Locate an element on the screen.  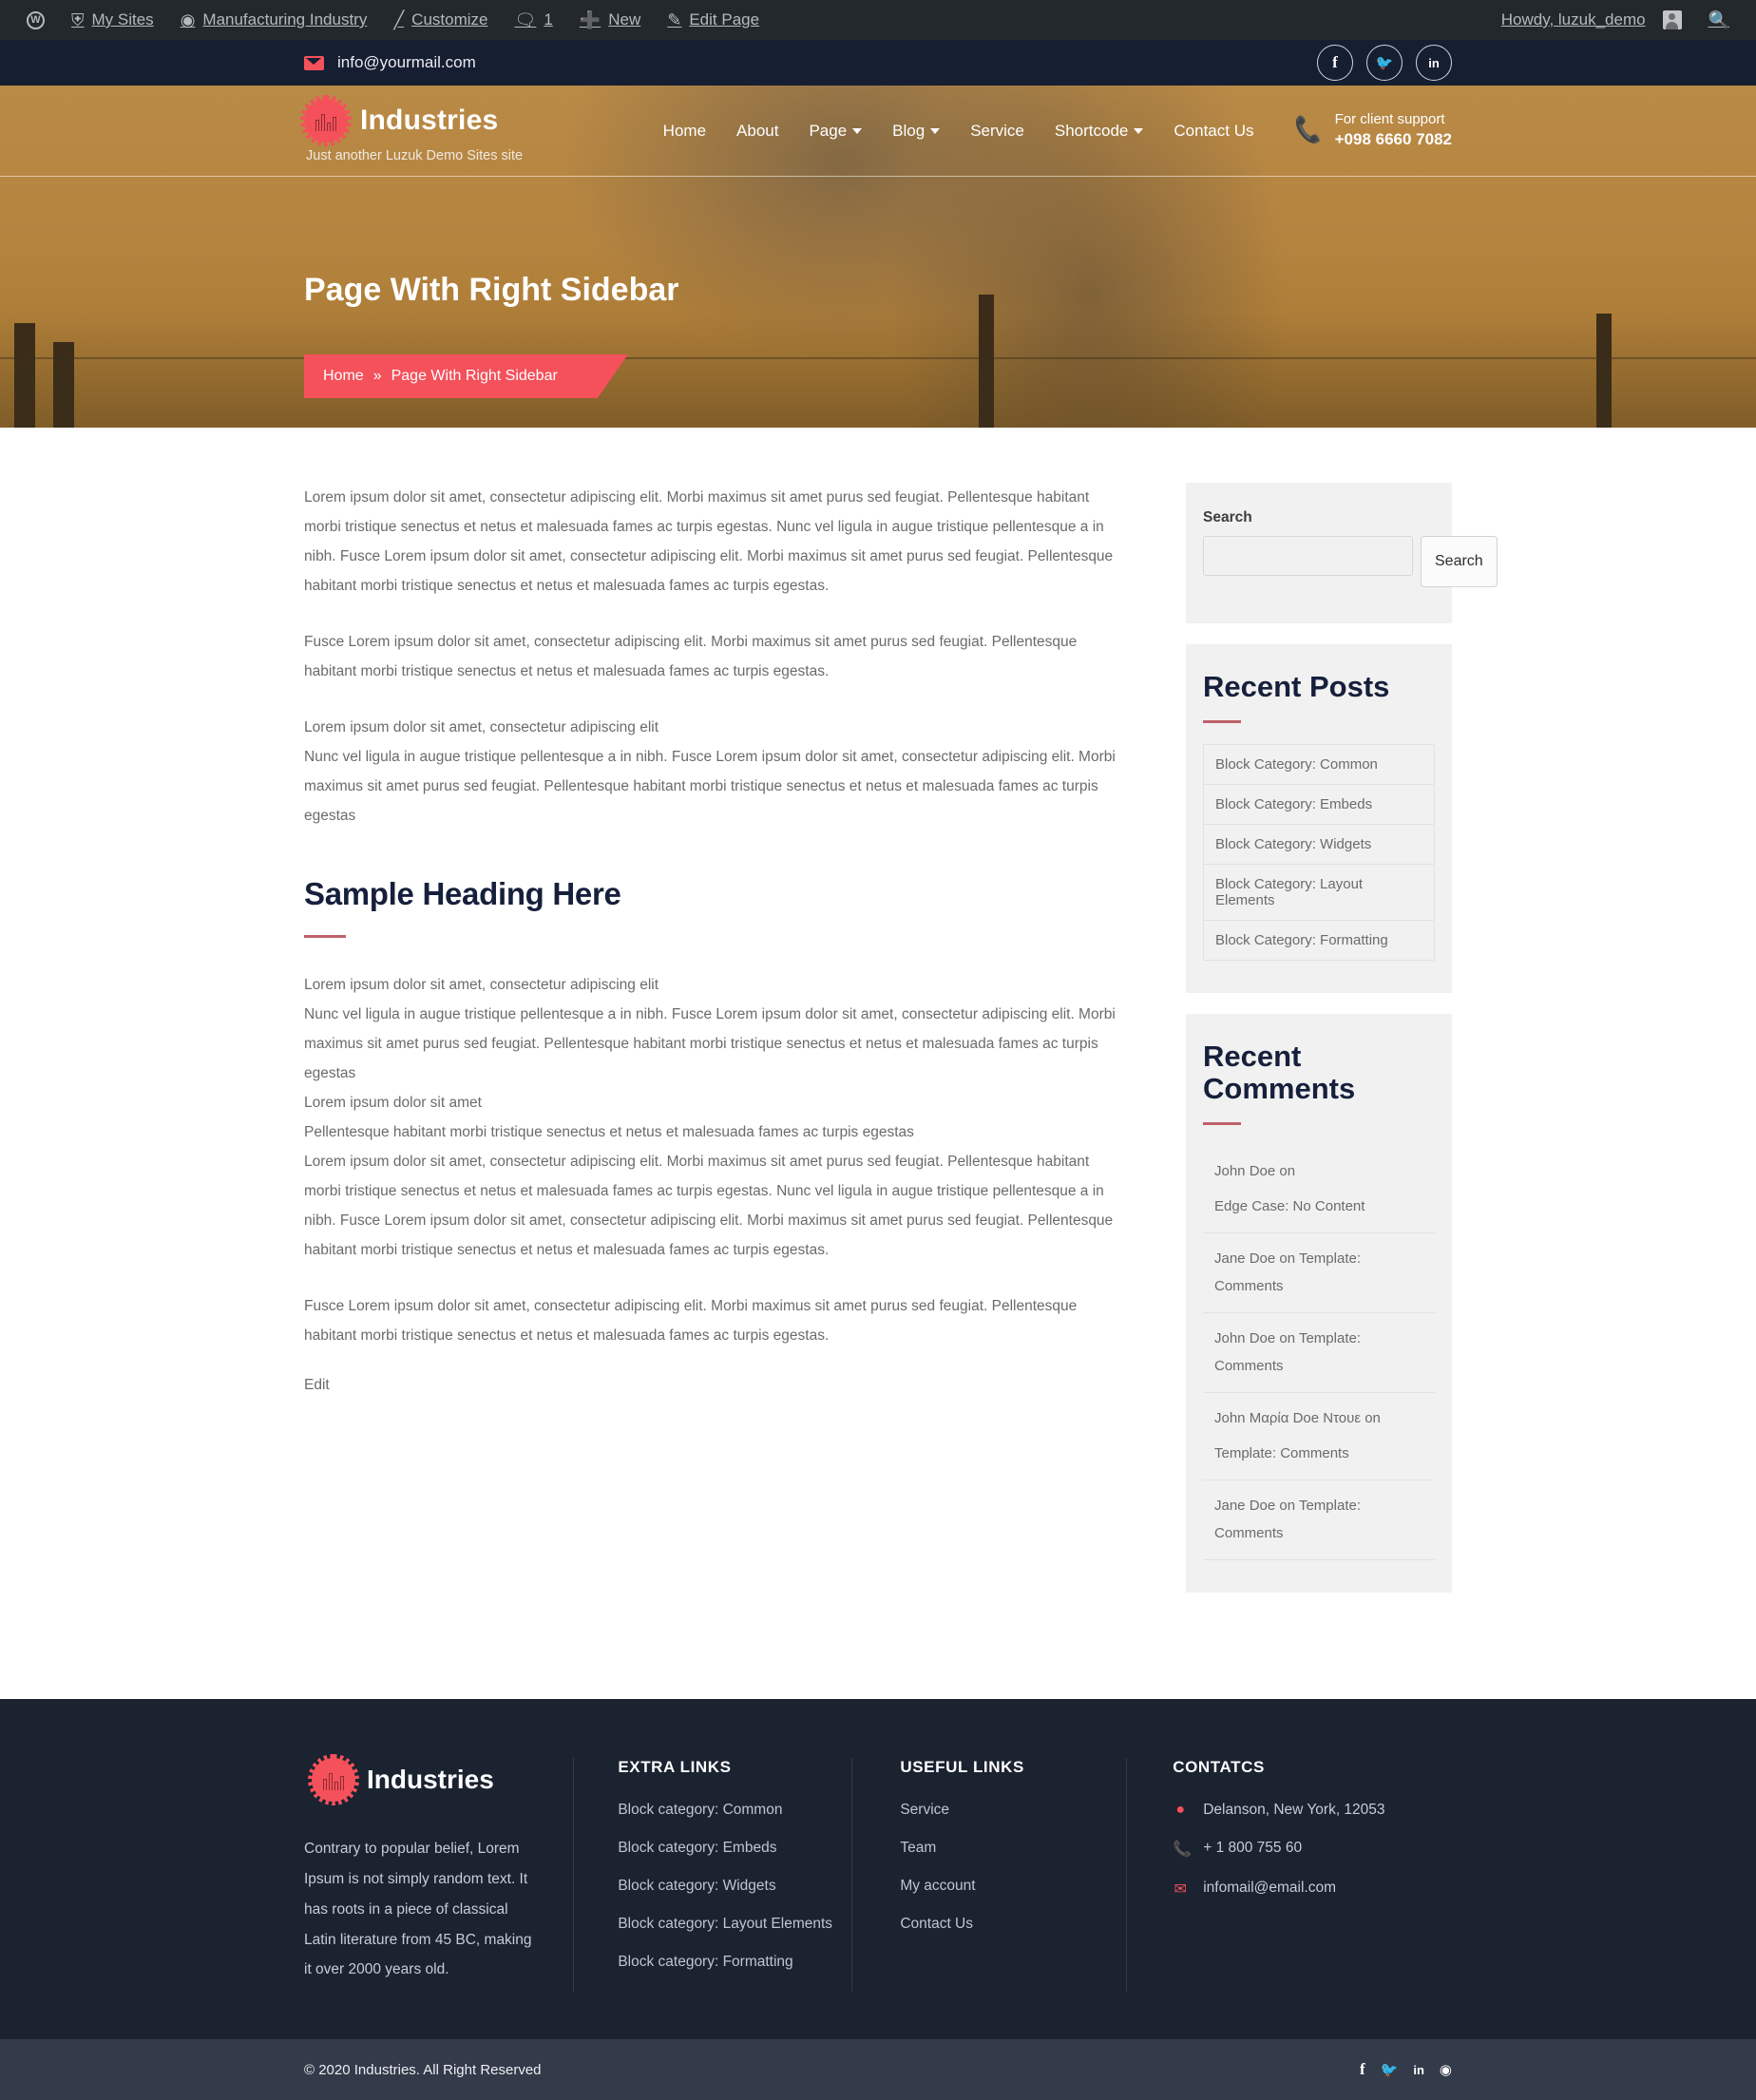
list-item: My account is located at coordinates (1013, 1886).